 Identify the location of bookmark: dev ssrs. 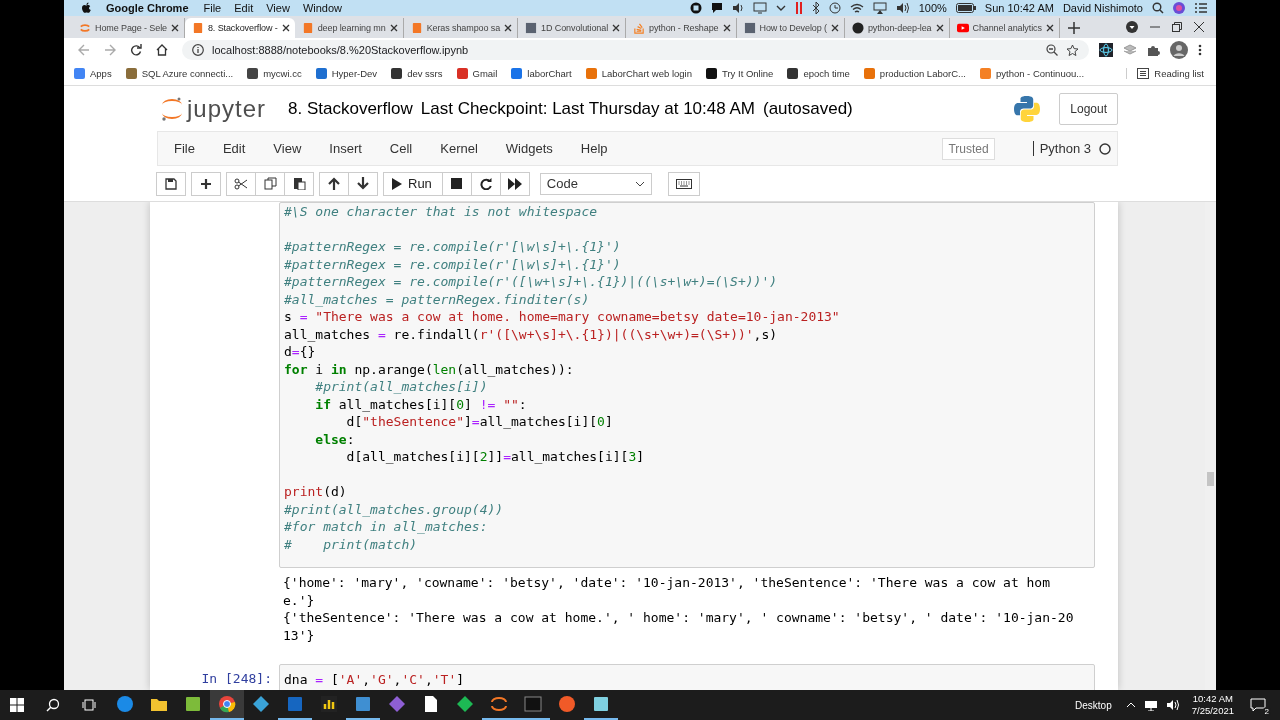
(417, 73).